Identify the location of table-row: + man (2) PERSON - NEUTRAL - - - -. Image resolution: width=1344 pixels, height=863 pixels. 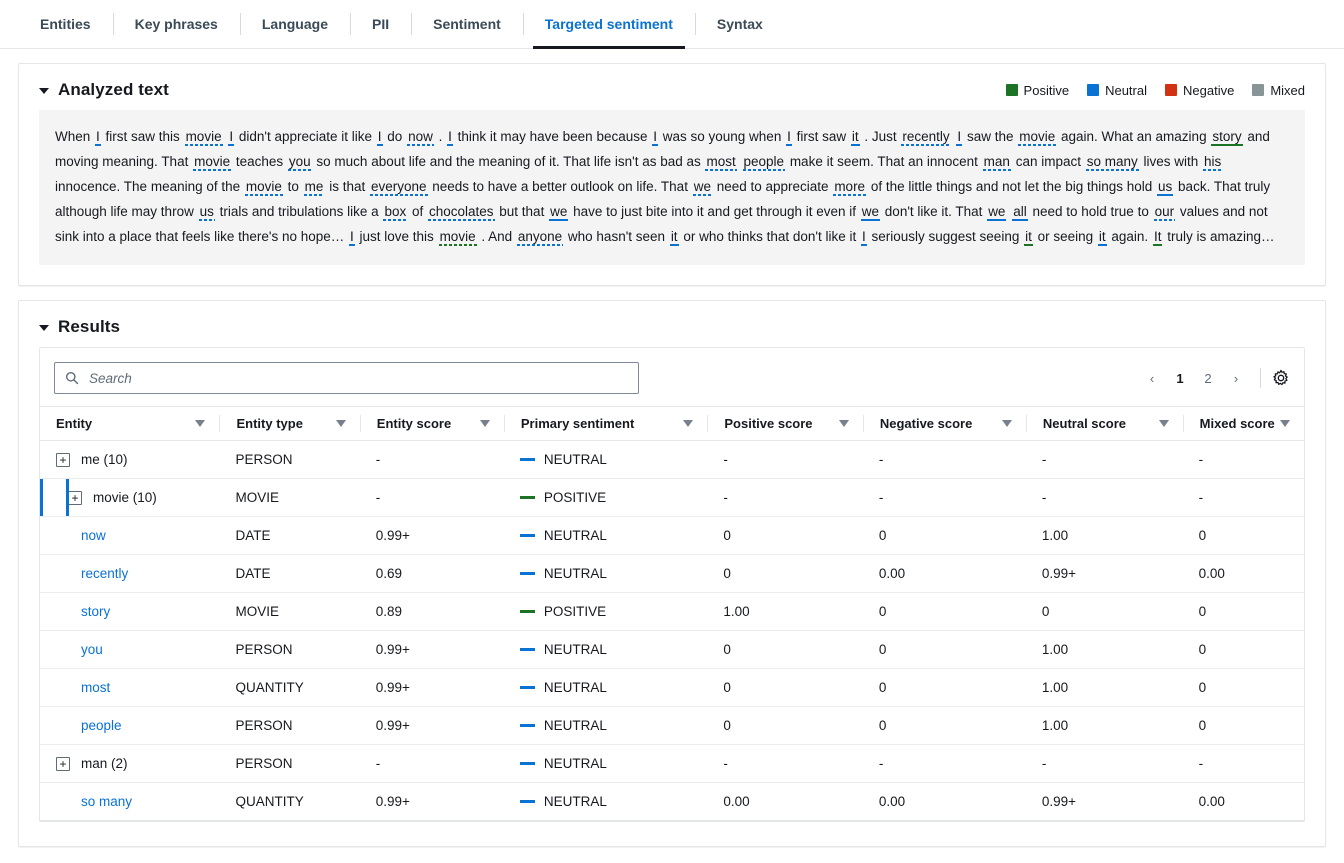
(672, 763).